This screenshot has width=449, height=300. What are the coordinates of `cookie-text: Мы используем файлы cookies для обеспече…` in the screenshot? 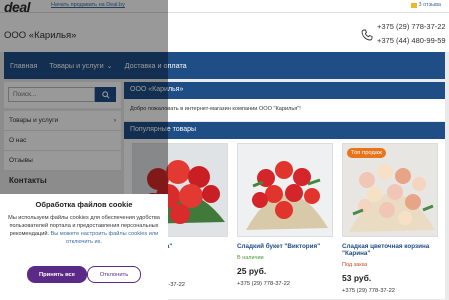 It's located at (84, 230).